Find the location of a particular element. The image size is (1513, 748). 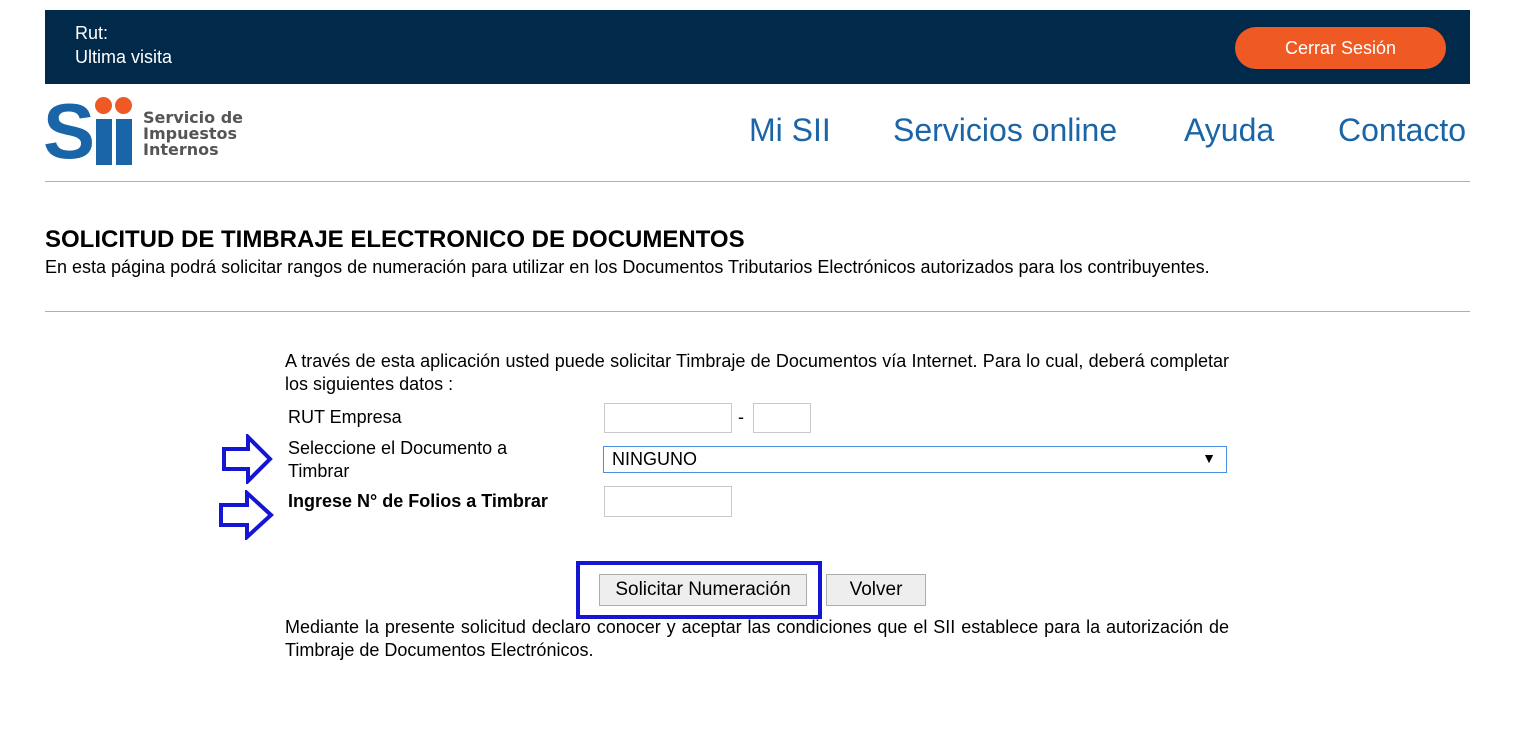

volver-button: Volver is located at coordinates (876, 590).